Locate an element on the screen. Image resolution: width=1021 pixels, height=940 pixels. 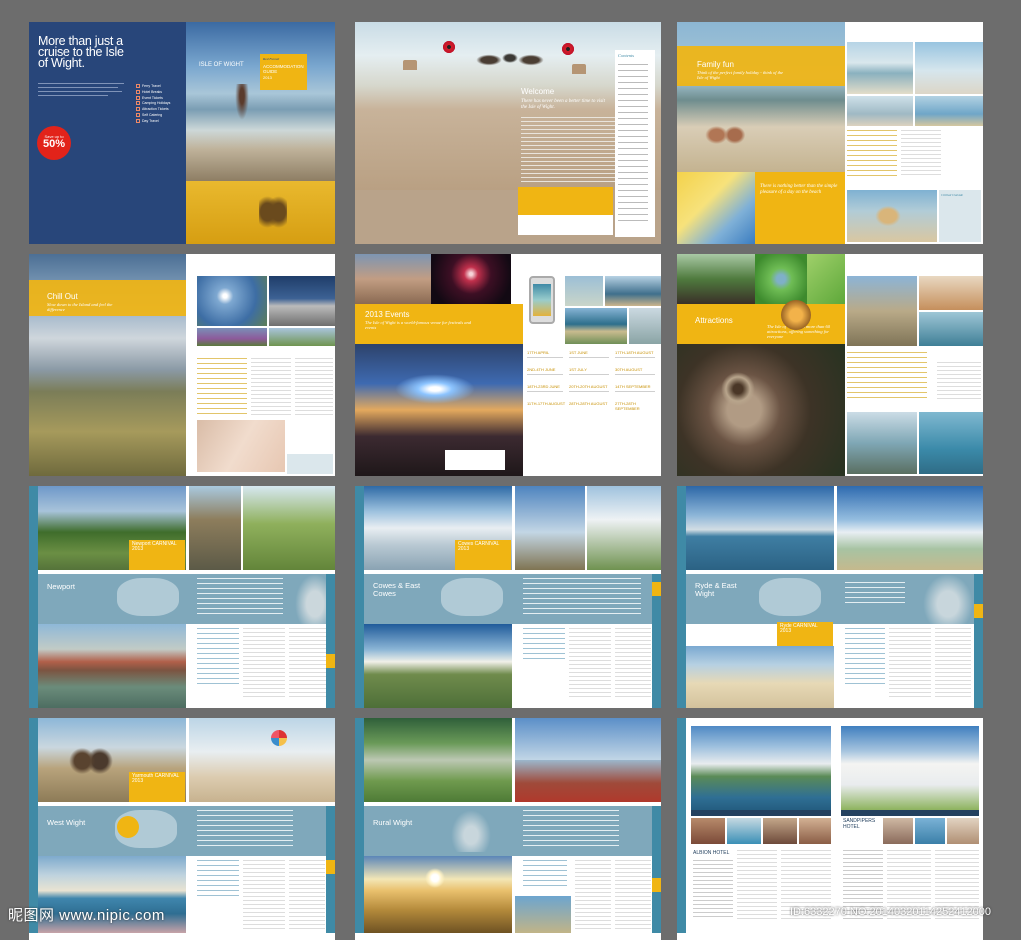
chill-photo-spa is located at coordinates (241, 446).